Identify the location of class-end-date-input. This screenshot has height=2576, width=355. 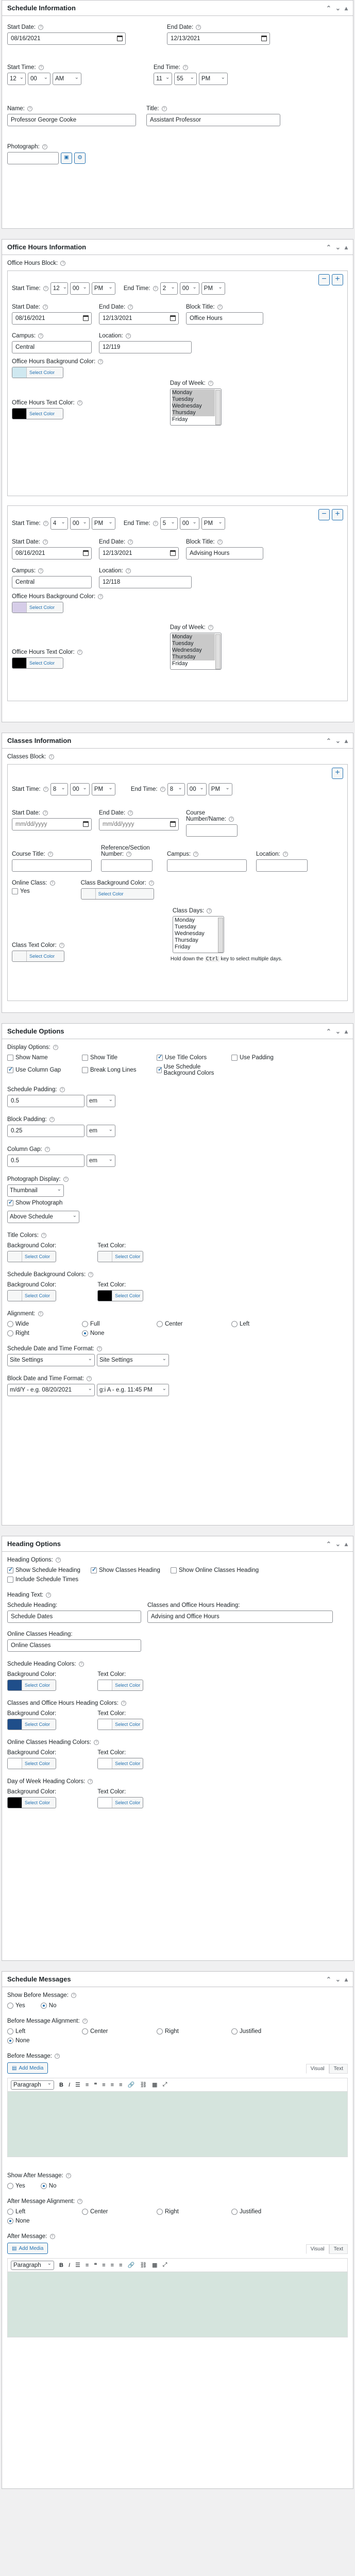
(139, 824).